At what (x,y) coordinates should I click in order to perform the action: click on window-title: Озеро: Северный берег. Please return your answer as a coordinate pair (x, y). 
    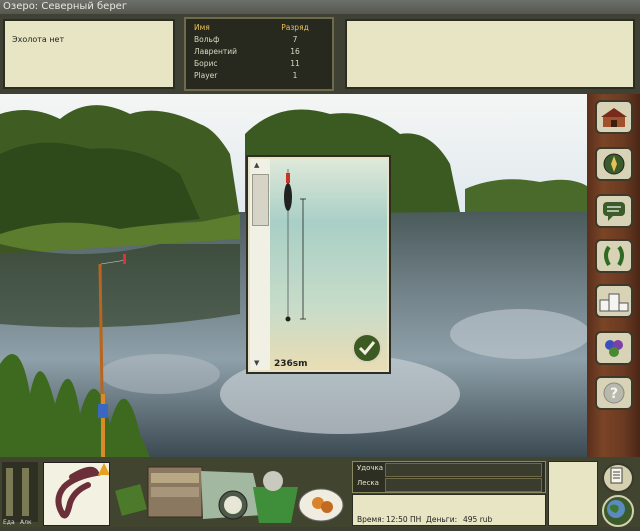
    Looking at the image, I should click on (320, 7).